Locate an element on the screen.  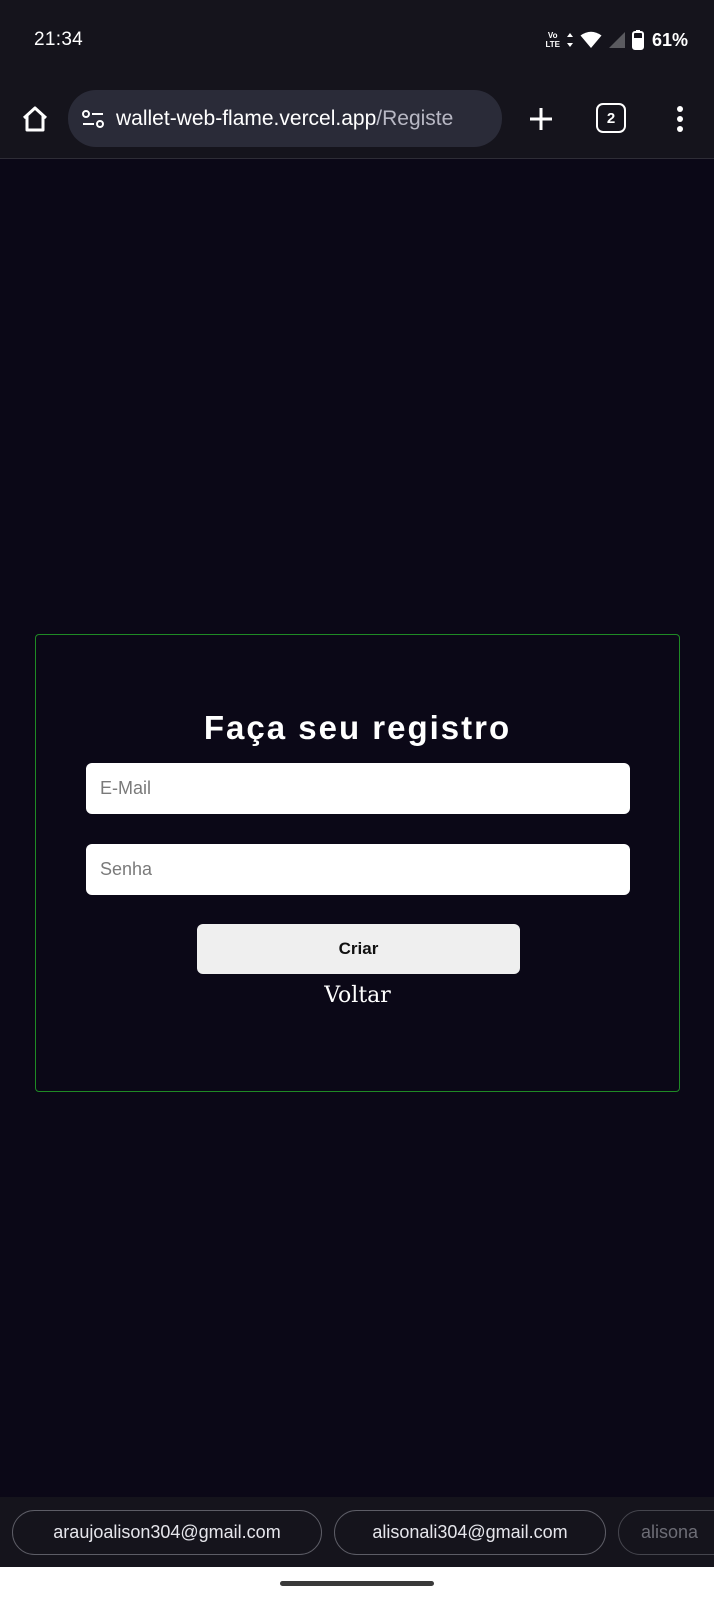
autofill-chip: araujoalison304@gmail.com is located at coordinates (167, 1532).